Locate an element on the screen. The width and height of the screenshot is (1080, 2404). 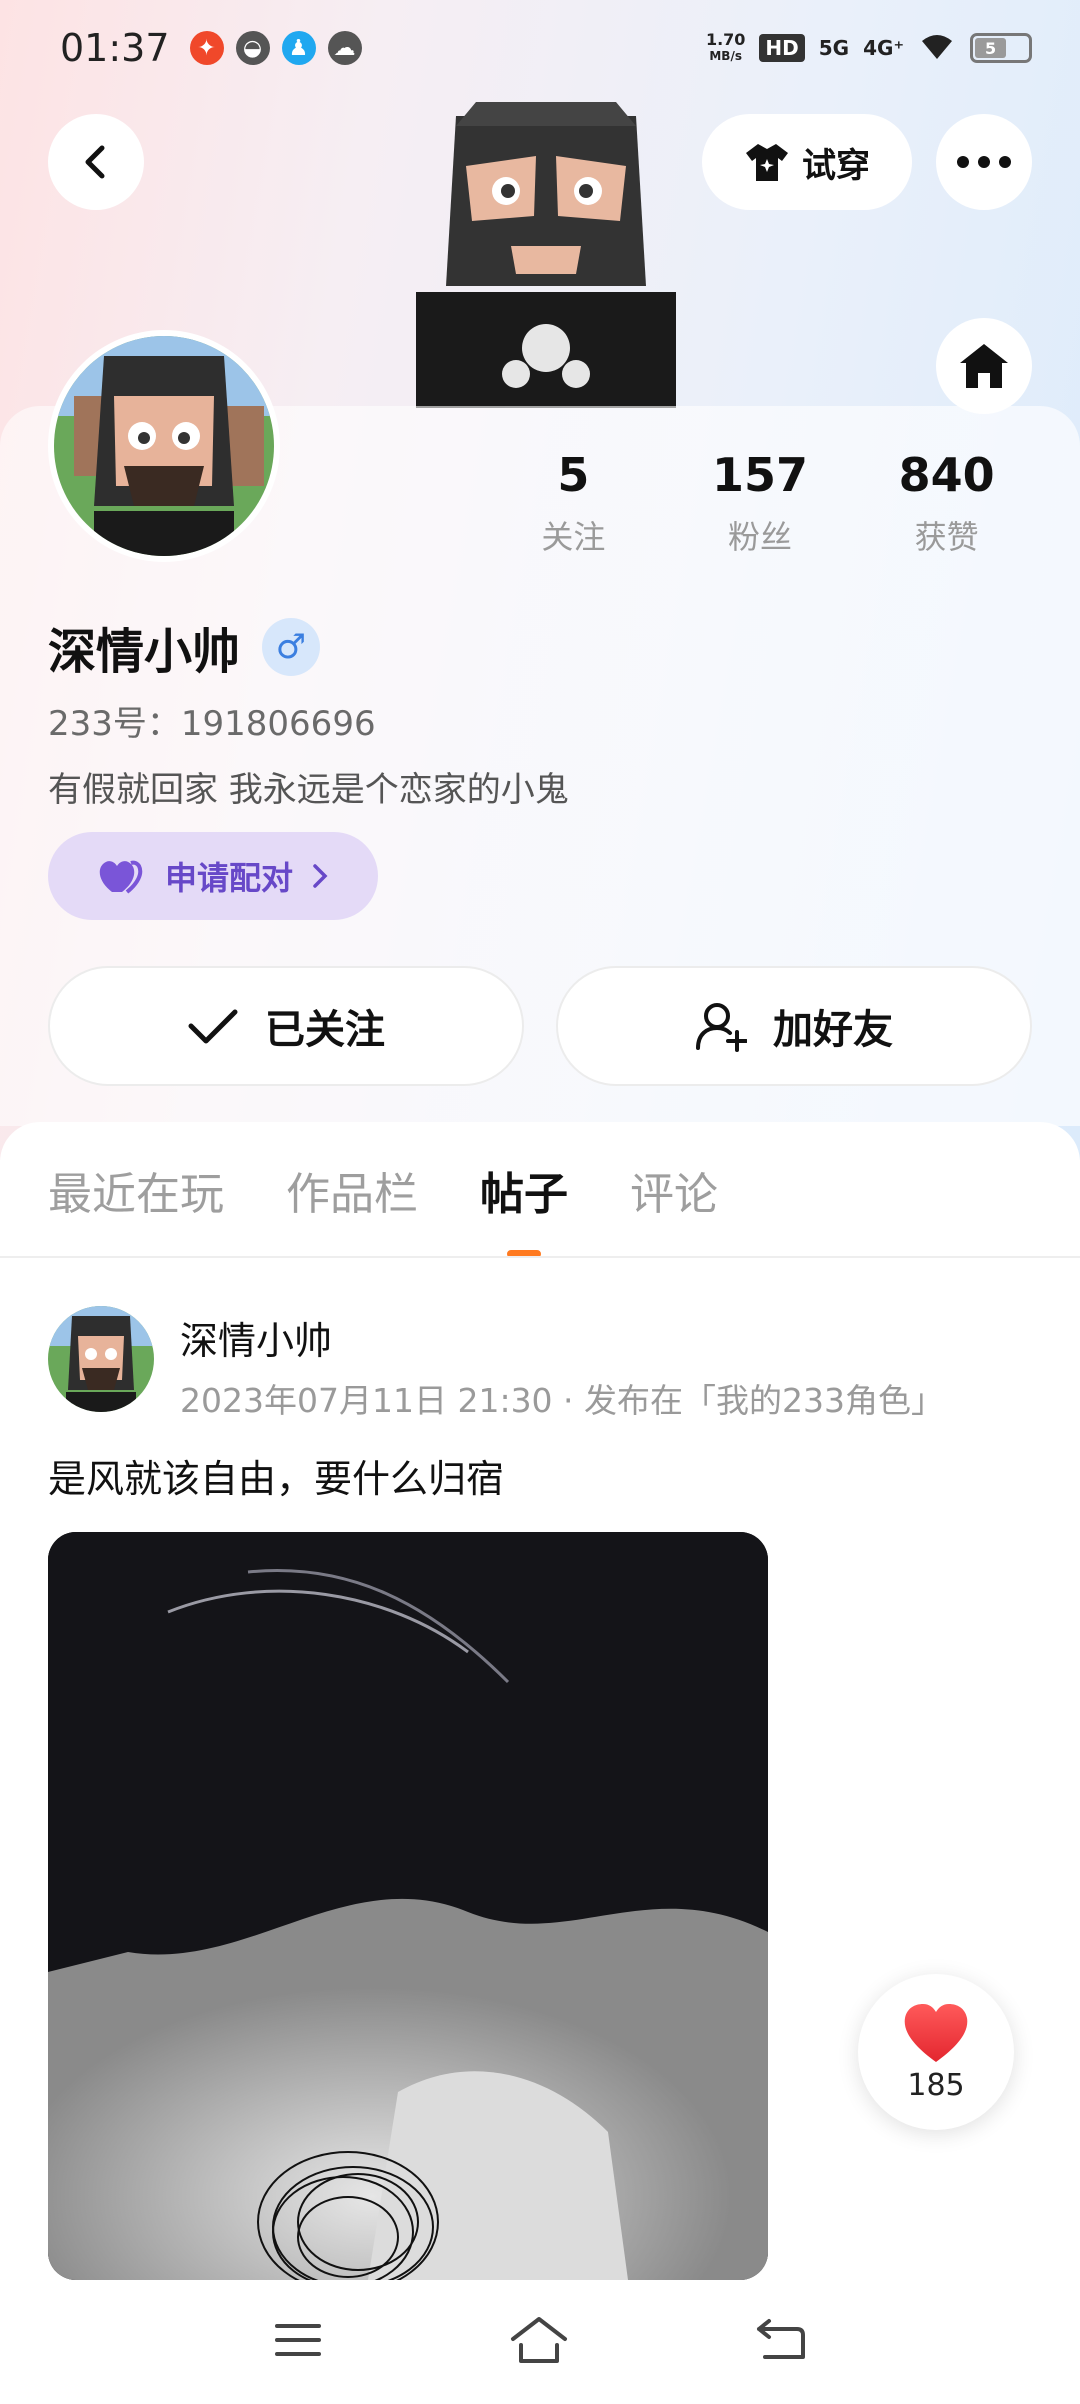
double-heart-icon is located at coordinates (121, 877).